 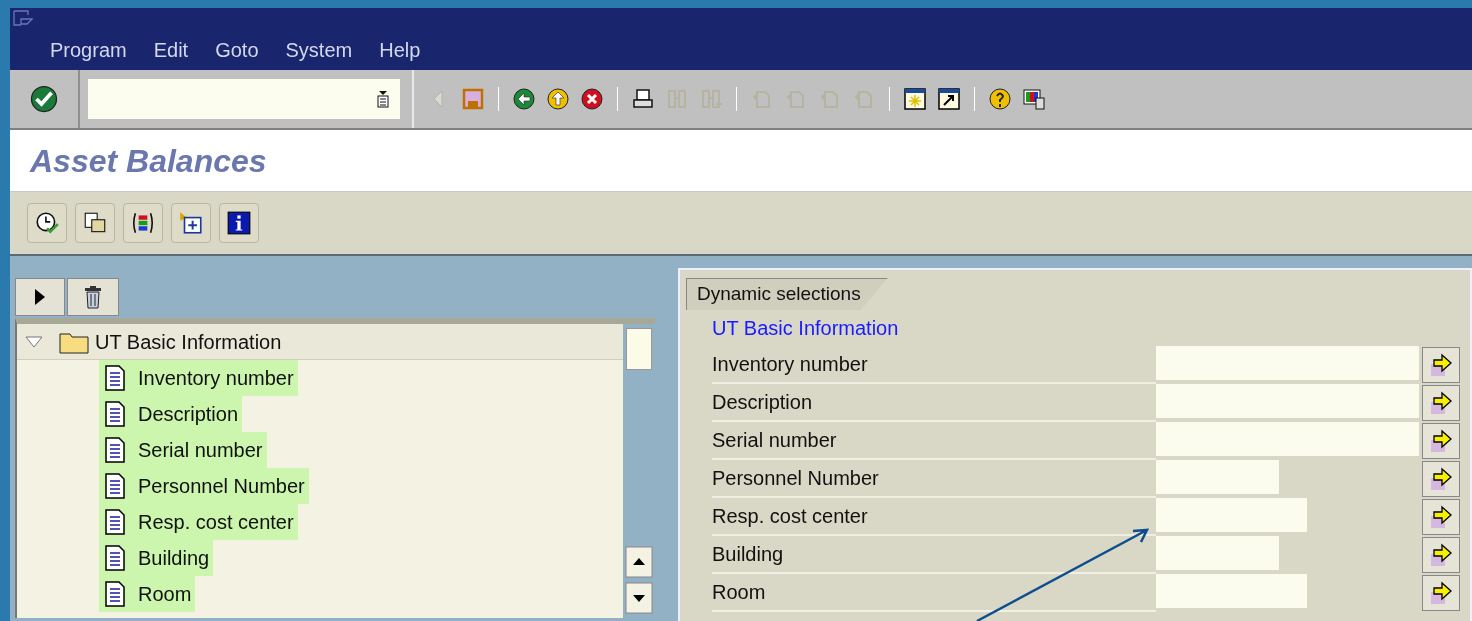 What do you see at coordinates (774, 440) in the screenshot?
I see `field-label: Serial number` at bounding box center [774, 440].